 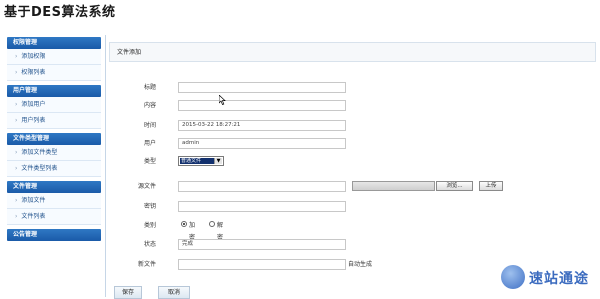 I want to click on sidebar-item-file-type-list: › 文件类型列表, so click(x=54, y=169).